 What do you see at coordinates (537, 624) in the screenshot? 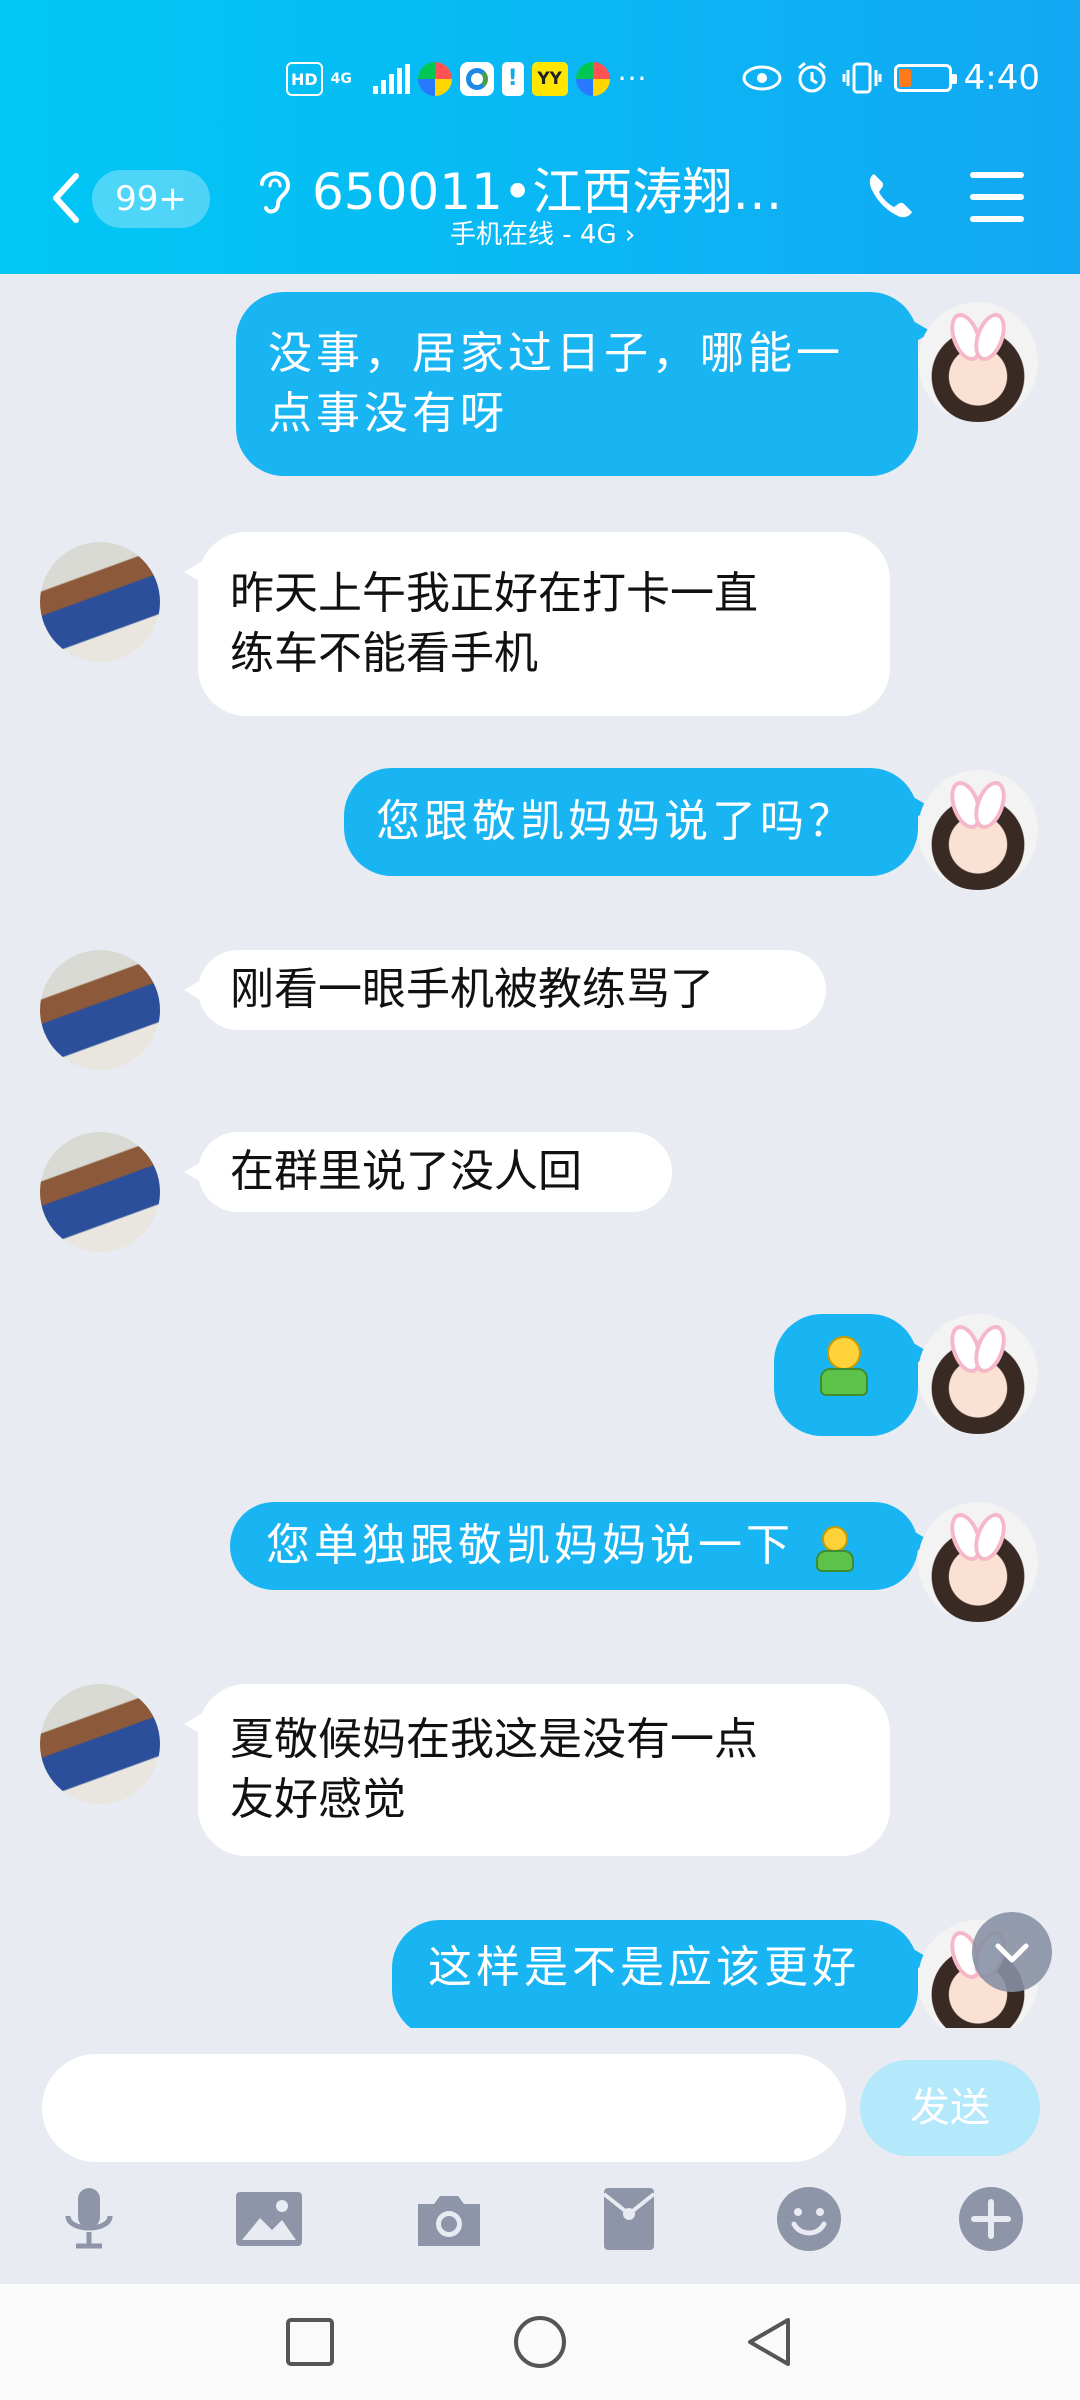
I see `message-bubble-incoming: 昨天上午我正好在打卡一直 练车不能看手机` at bounding box center [537, 624].